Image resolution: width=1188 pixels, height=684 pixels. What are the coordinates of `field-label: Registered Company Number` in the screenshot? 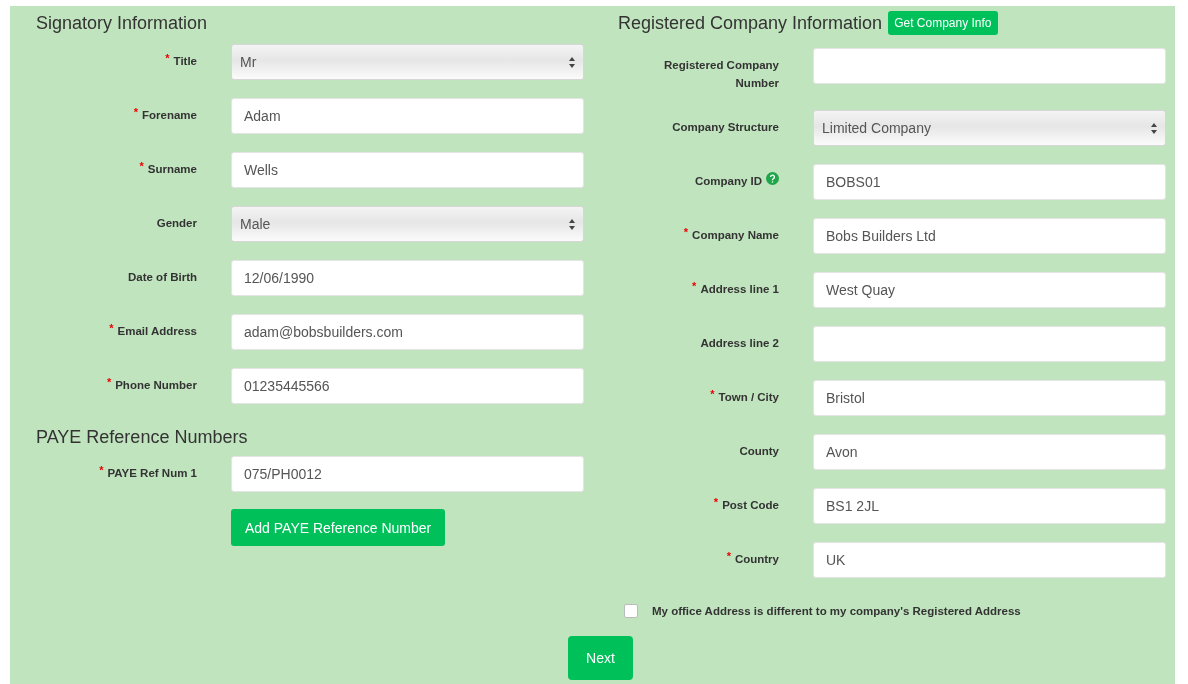 It's located at (720, 74).